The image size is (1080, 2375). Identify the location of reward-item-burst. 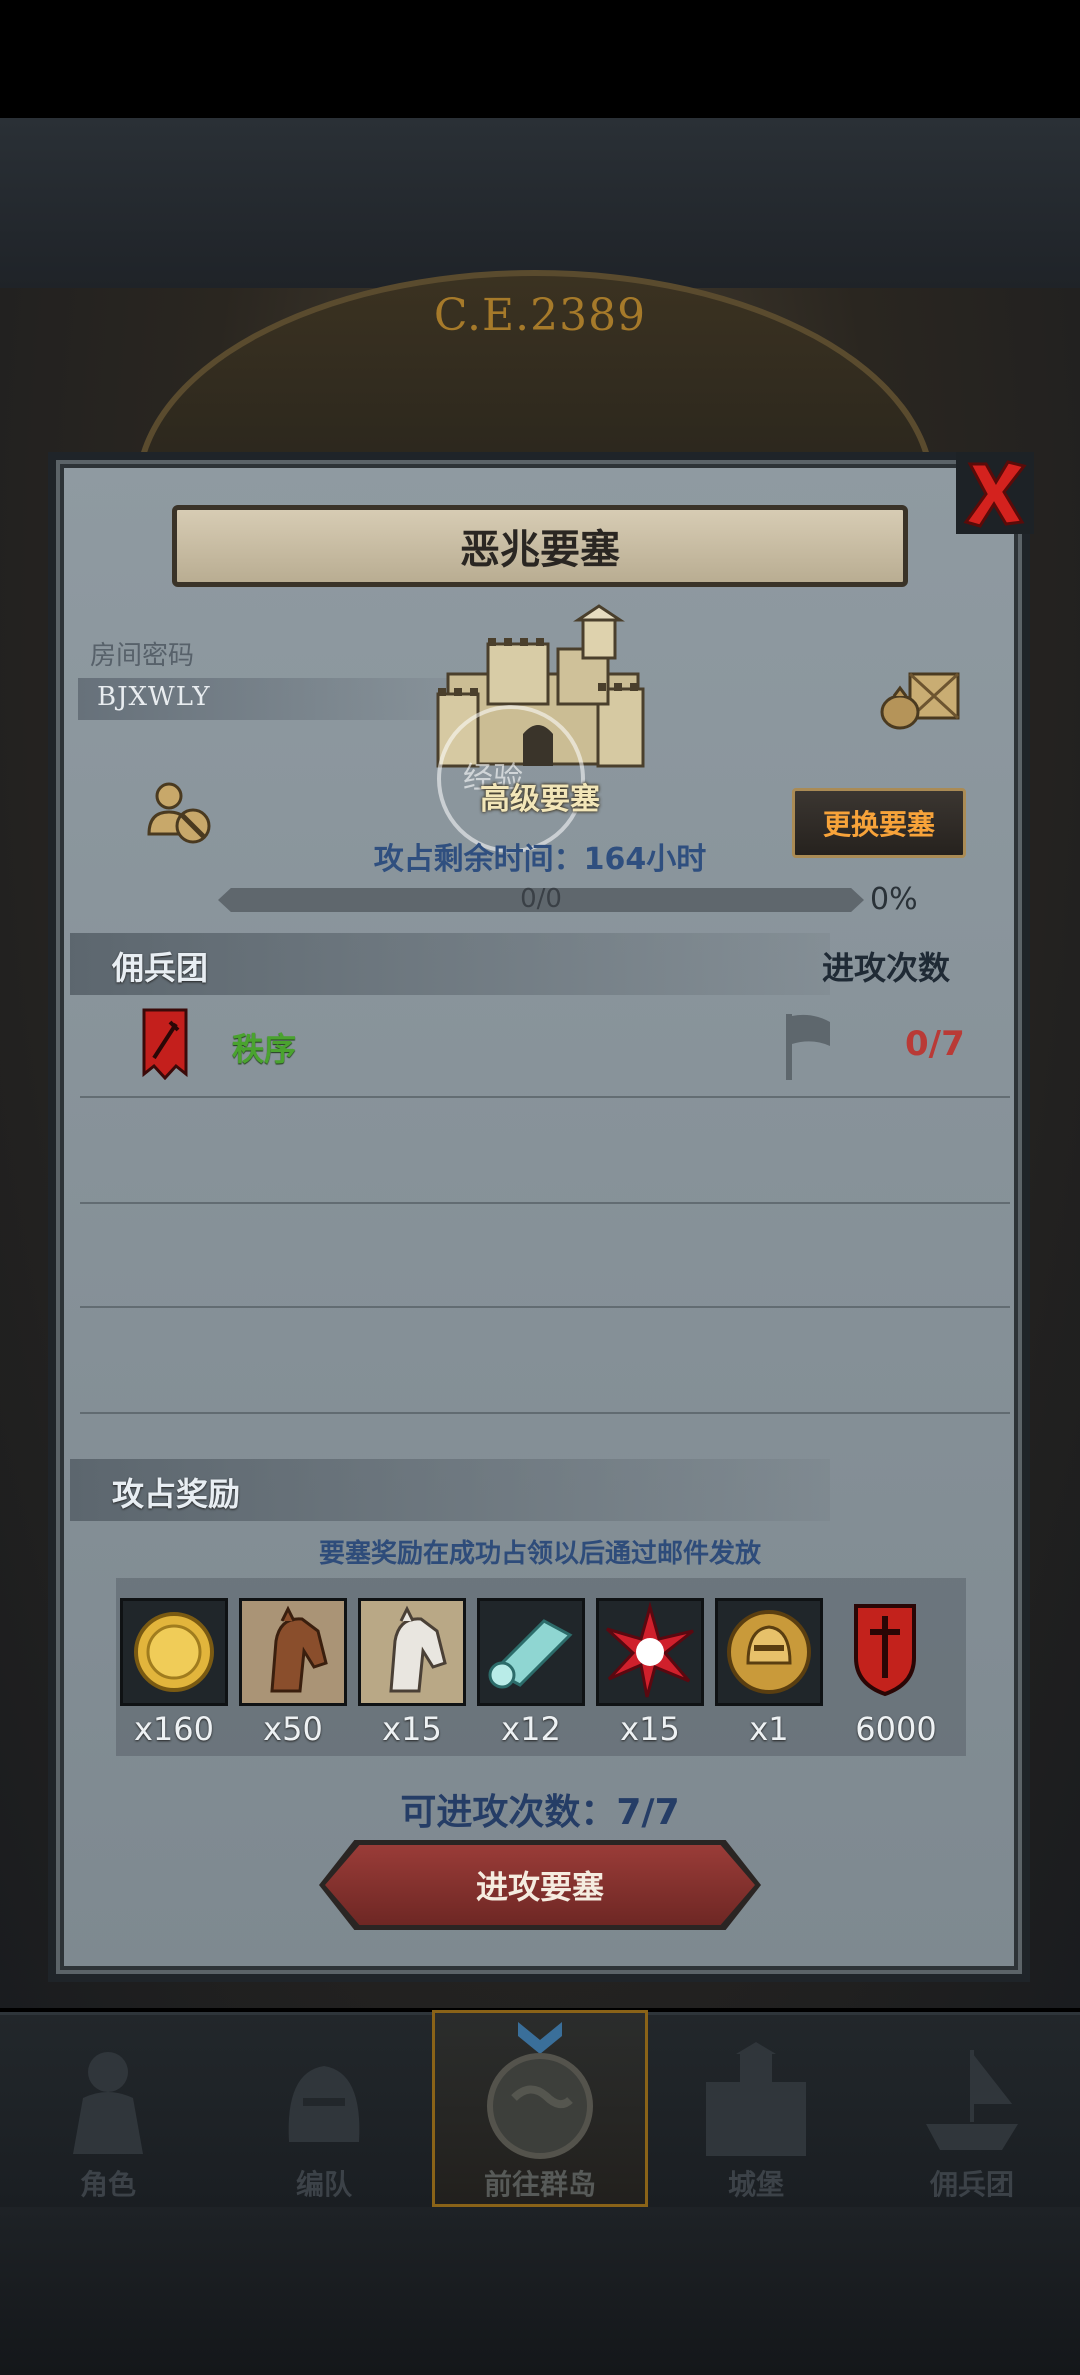
(650, 1652).